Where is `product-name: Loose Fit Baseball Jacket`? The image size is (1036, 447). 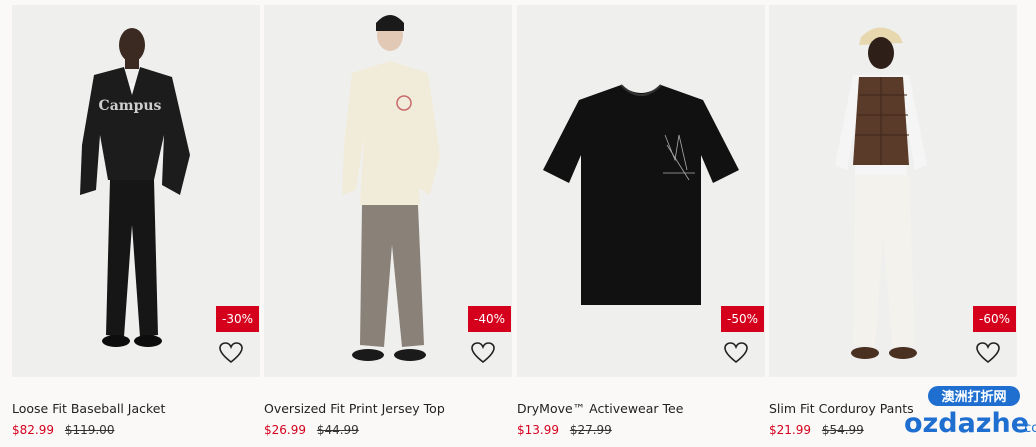 product-name: Loose Fit Baseball Jacket is located at coordinates (88, 408).